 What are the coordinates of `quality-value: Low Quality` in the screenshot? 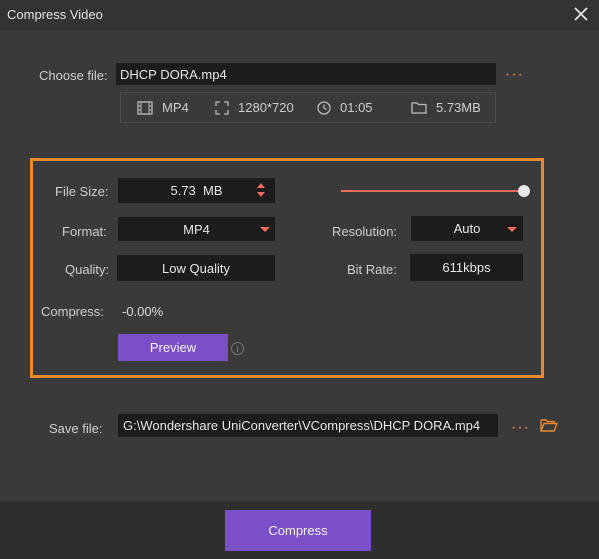 It's located at (196, 268).